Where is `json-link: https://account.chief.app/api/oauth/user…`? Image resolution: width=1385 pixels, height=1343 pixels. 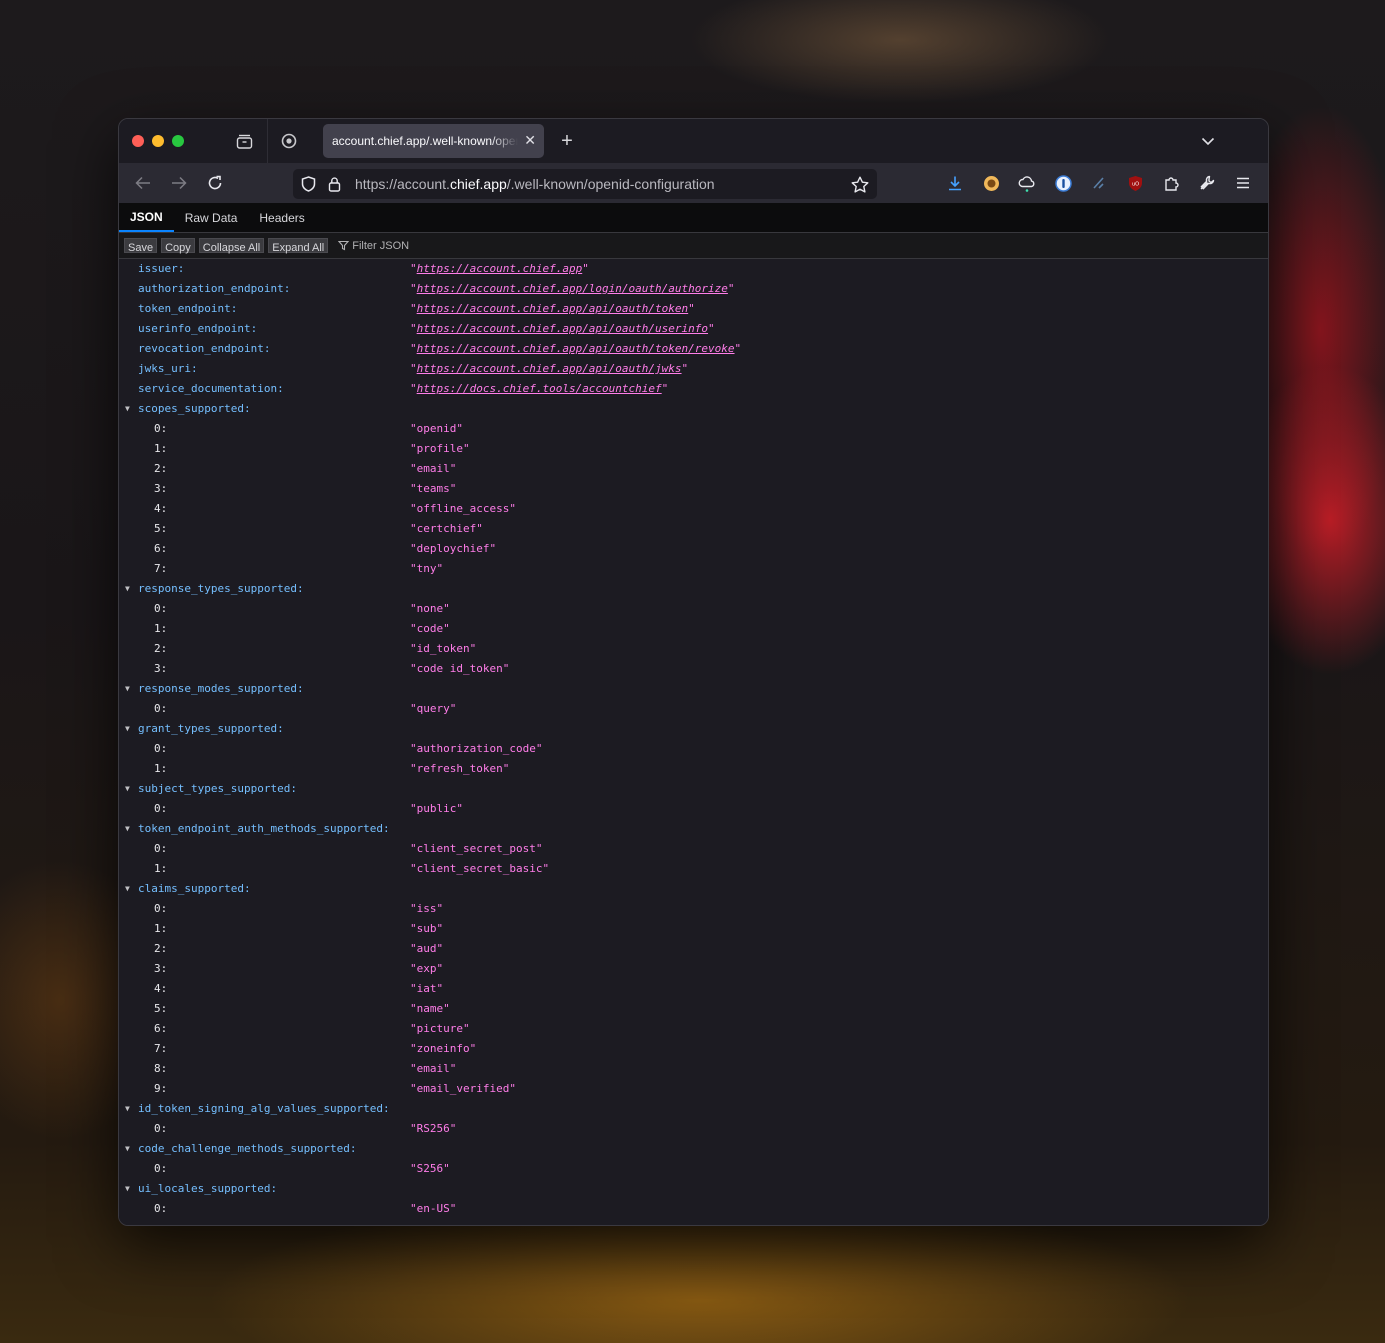 json-link: https://account.chief.app/api/oauth/user… is located at coordinates (562, 328).